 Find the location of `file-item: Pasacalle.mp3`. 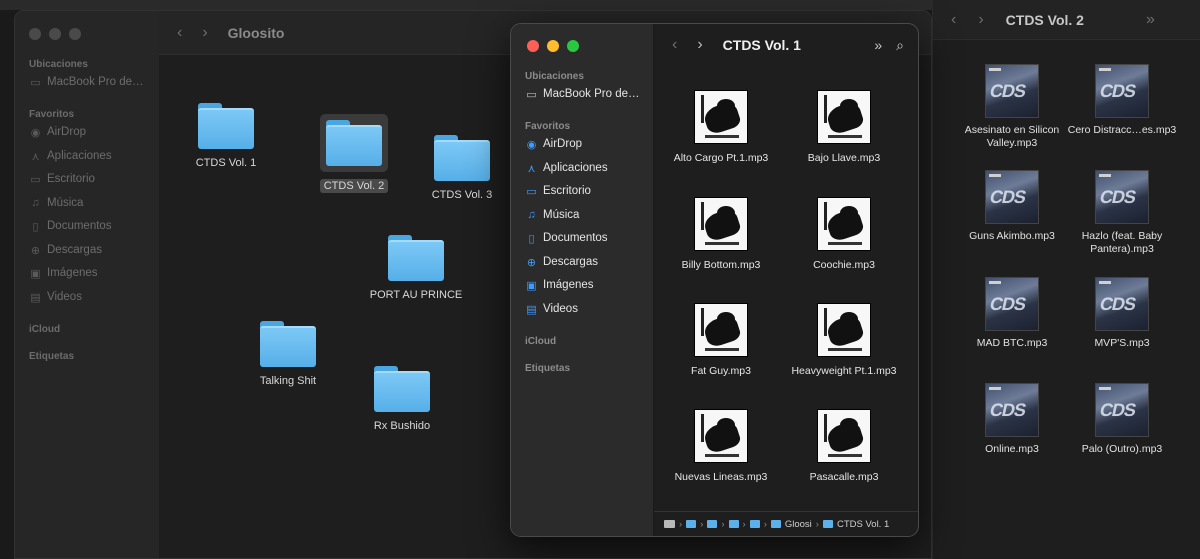

file-item: Pasacalle.mp3 is located at coordinates (844, 446).